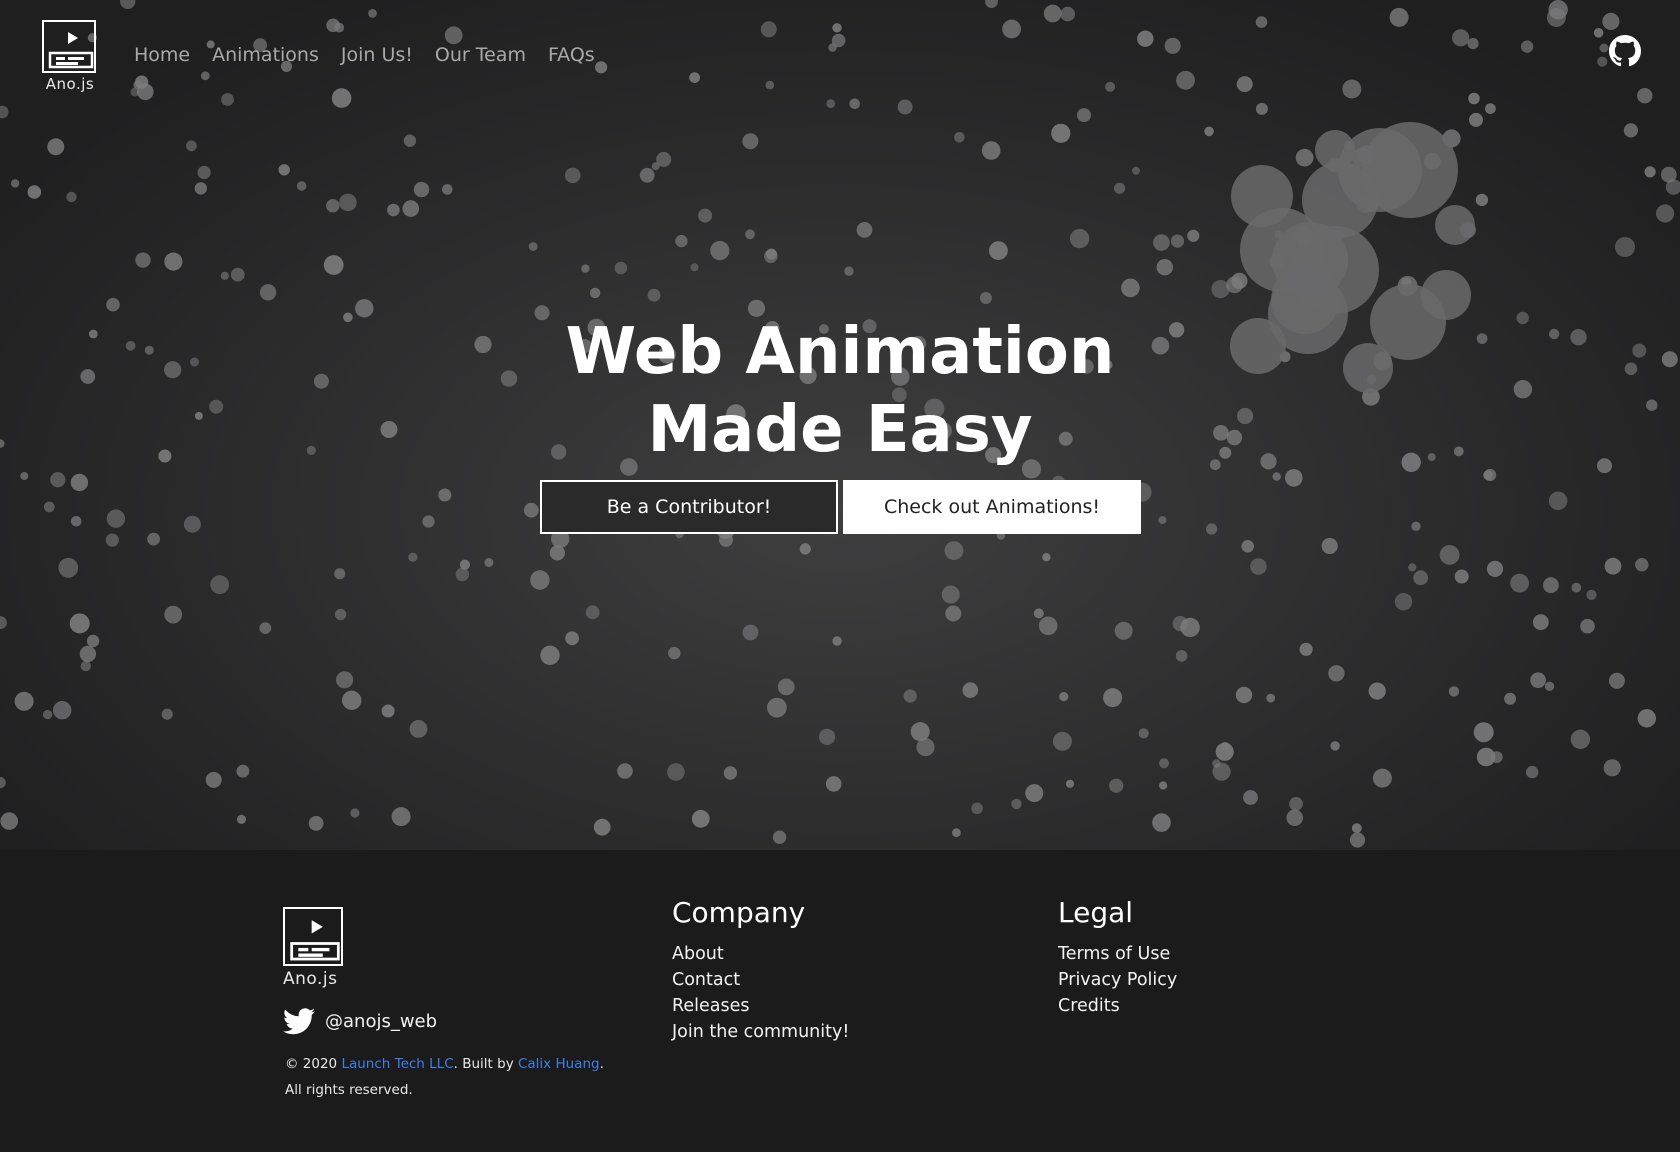  I want to click on footer-link-contact: Contact, so click(760, 980).